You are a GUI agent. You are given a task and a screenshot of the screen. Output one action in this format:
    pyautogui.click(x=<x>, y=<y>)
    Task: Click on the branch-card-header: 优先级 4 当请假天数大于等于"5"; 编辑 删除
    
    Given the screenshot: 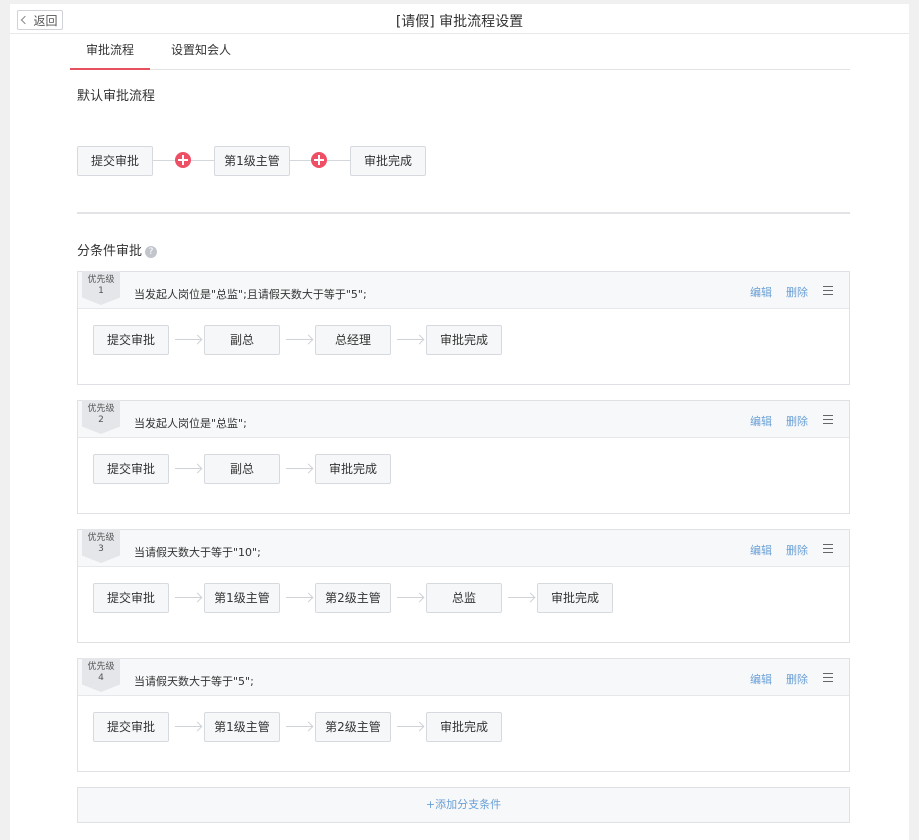 What is the action you would take?
    pyautogui.click(x=463, y=677)
    